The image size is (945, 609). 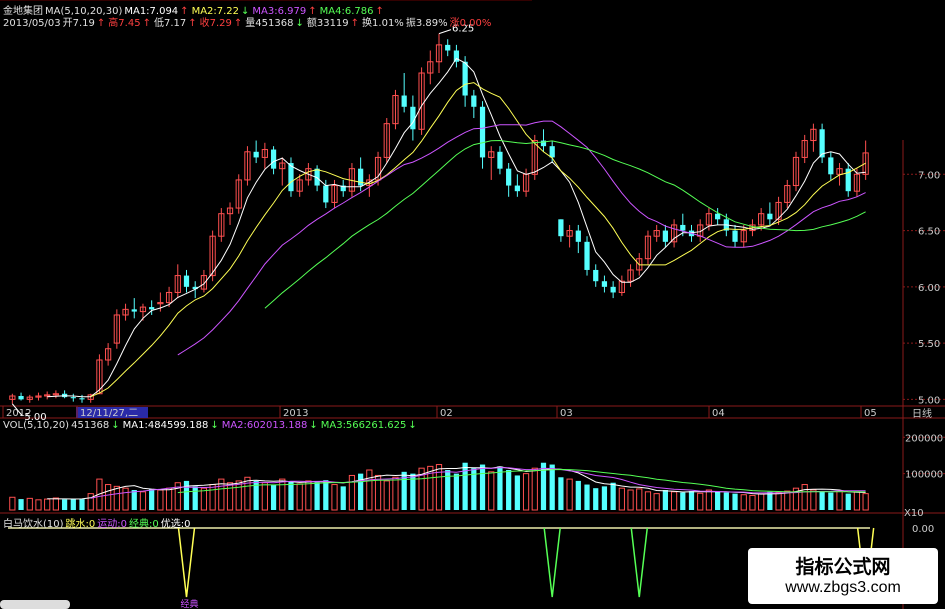 I want to click on ohlc-item-7: 收7.29, so click(x=215, y=23).